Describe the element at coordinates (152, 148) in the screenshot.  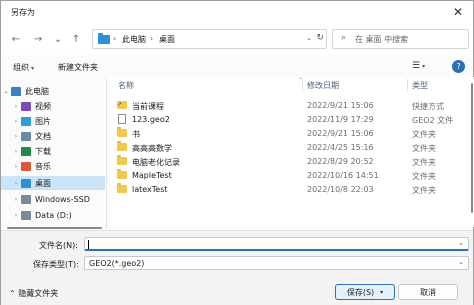
I see `file-name: 高高高数学` at that location.